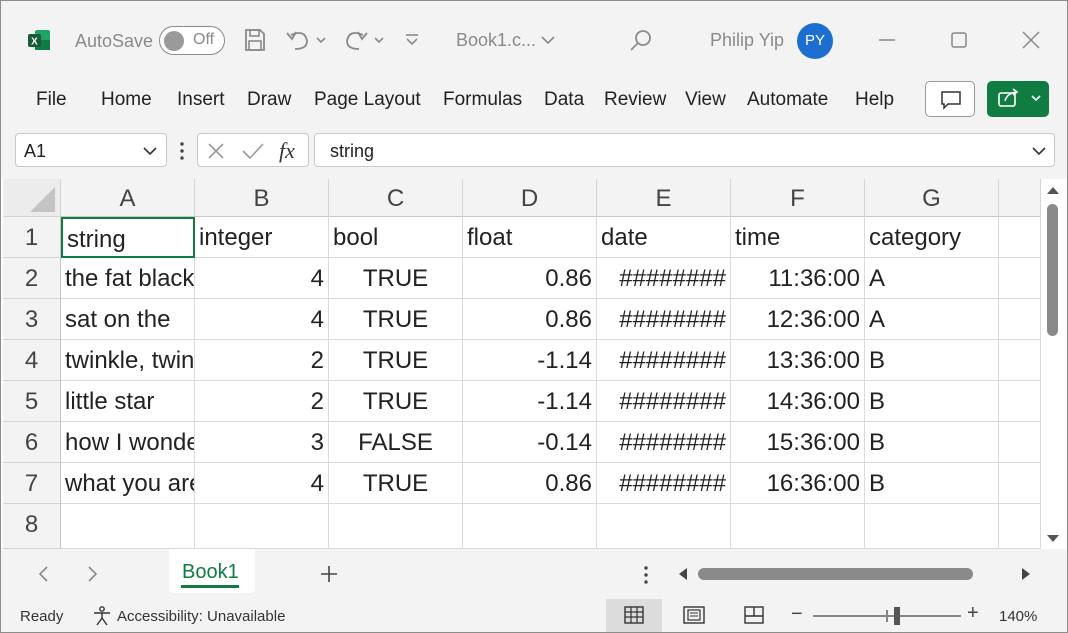 The image size is (1068, 633). Describe the element at coordinates (635, 100) in the screenshot. I see `tab-review: Review` at that location.